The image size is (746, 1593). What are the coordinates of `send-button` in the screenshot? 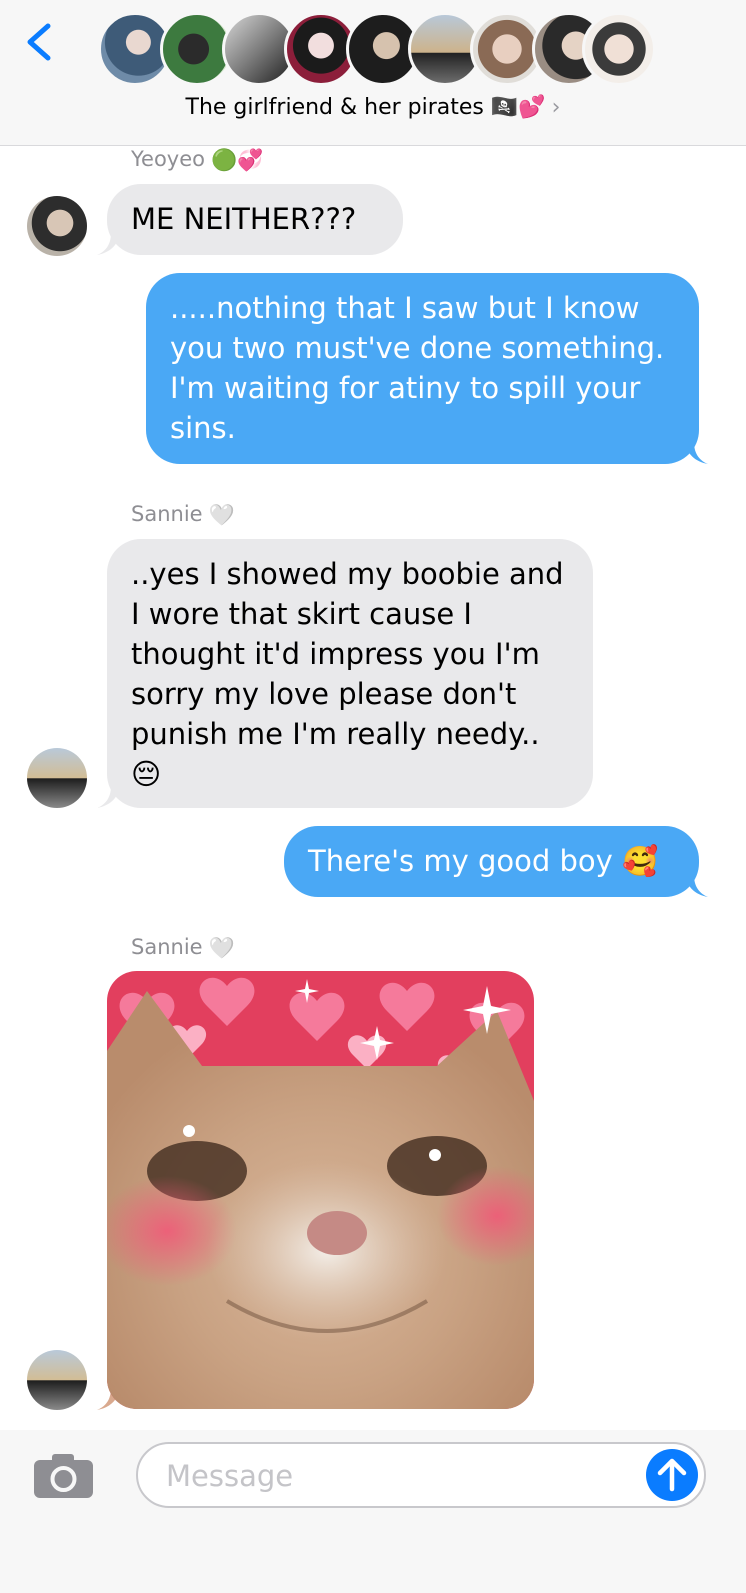 It's located at (672, 1475).